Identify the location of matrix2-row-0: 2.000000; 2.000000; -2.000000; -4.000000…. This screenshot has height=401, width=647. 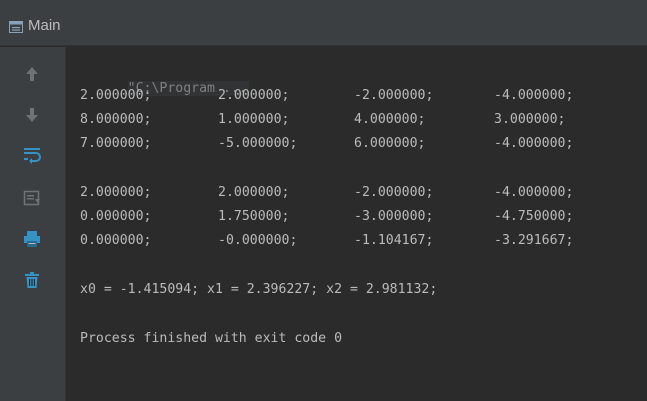
(360, 192).